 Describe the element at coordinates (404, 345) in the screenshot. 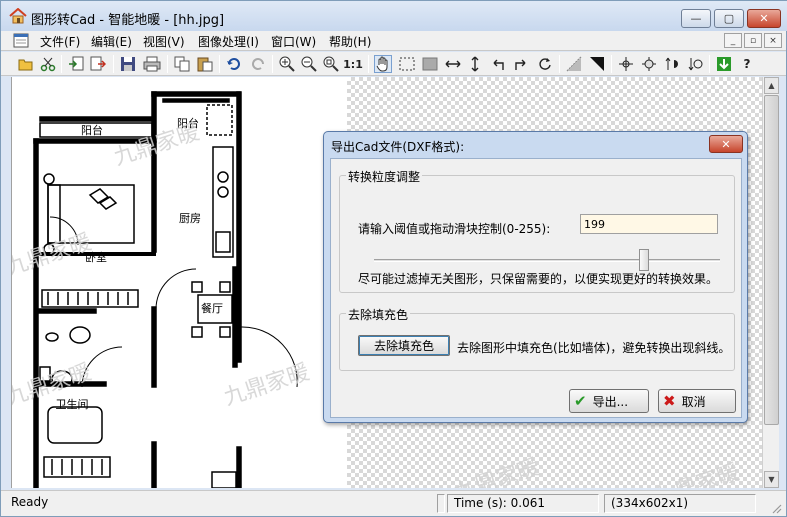

I see `remove-fill-button: 去除填充色` at that location.